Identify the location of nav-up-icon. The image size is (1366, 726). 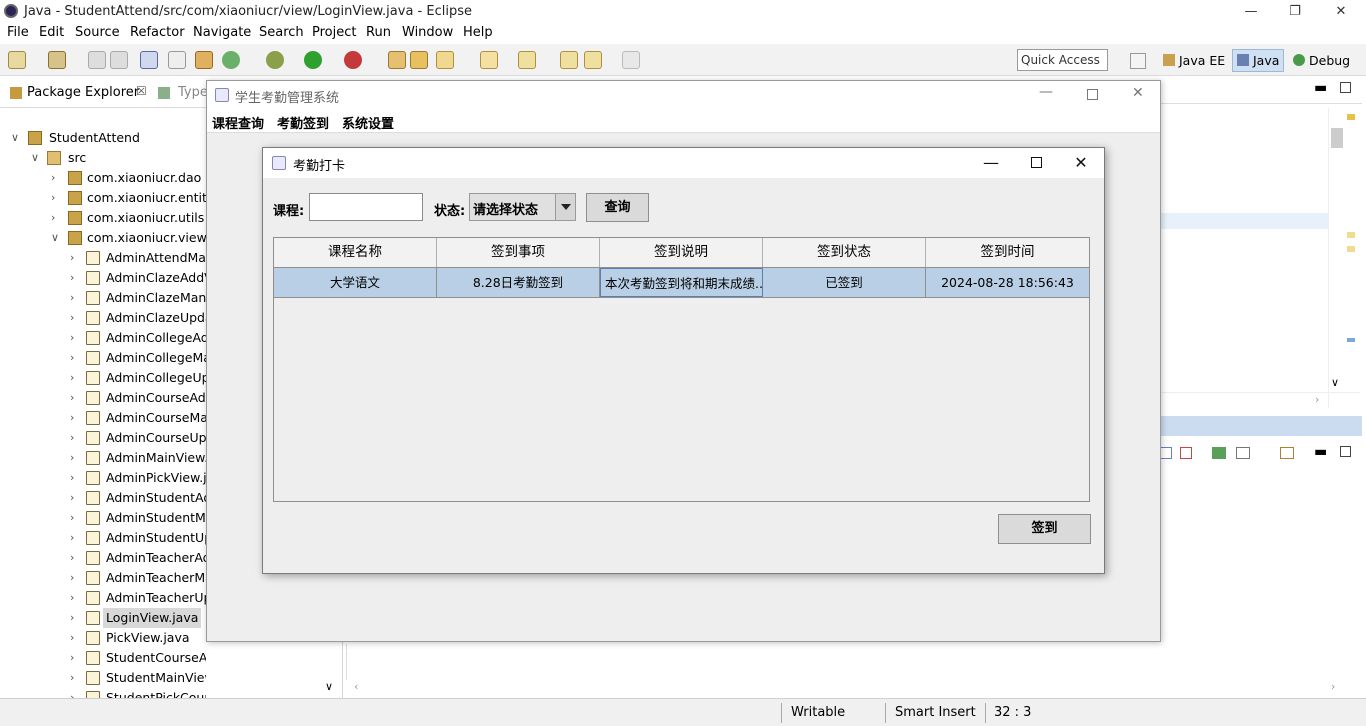
(527, 60).